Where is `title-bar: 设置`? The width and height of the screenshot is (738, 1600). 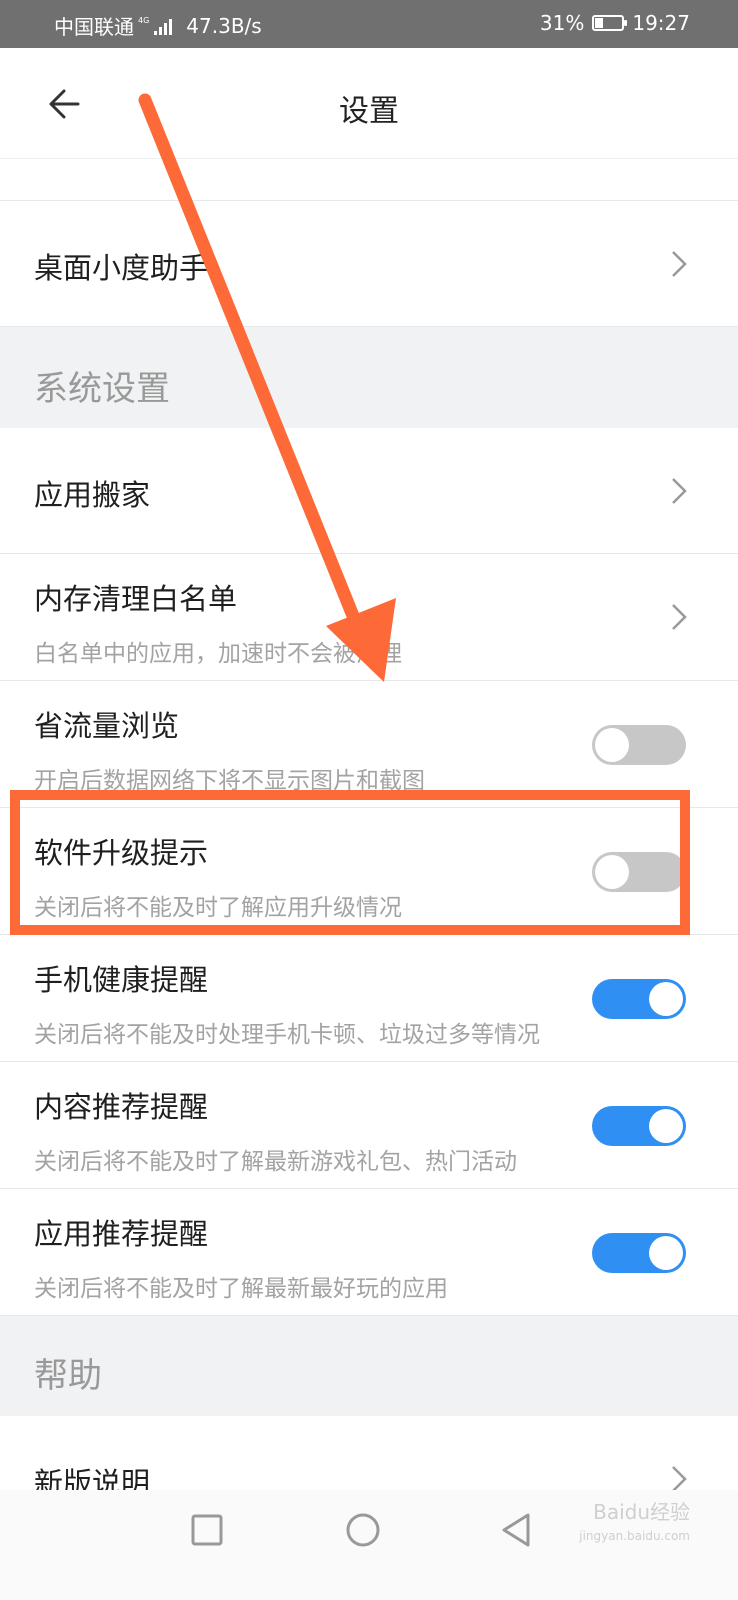 title-bar: 设置 is located at coordinates (369, 103).